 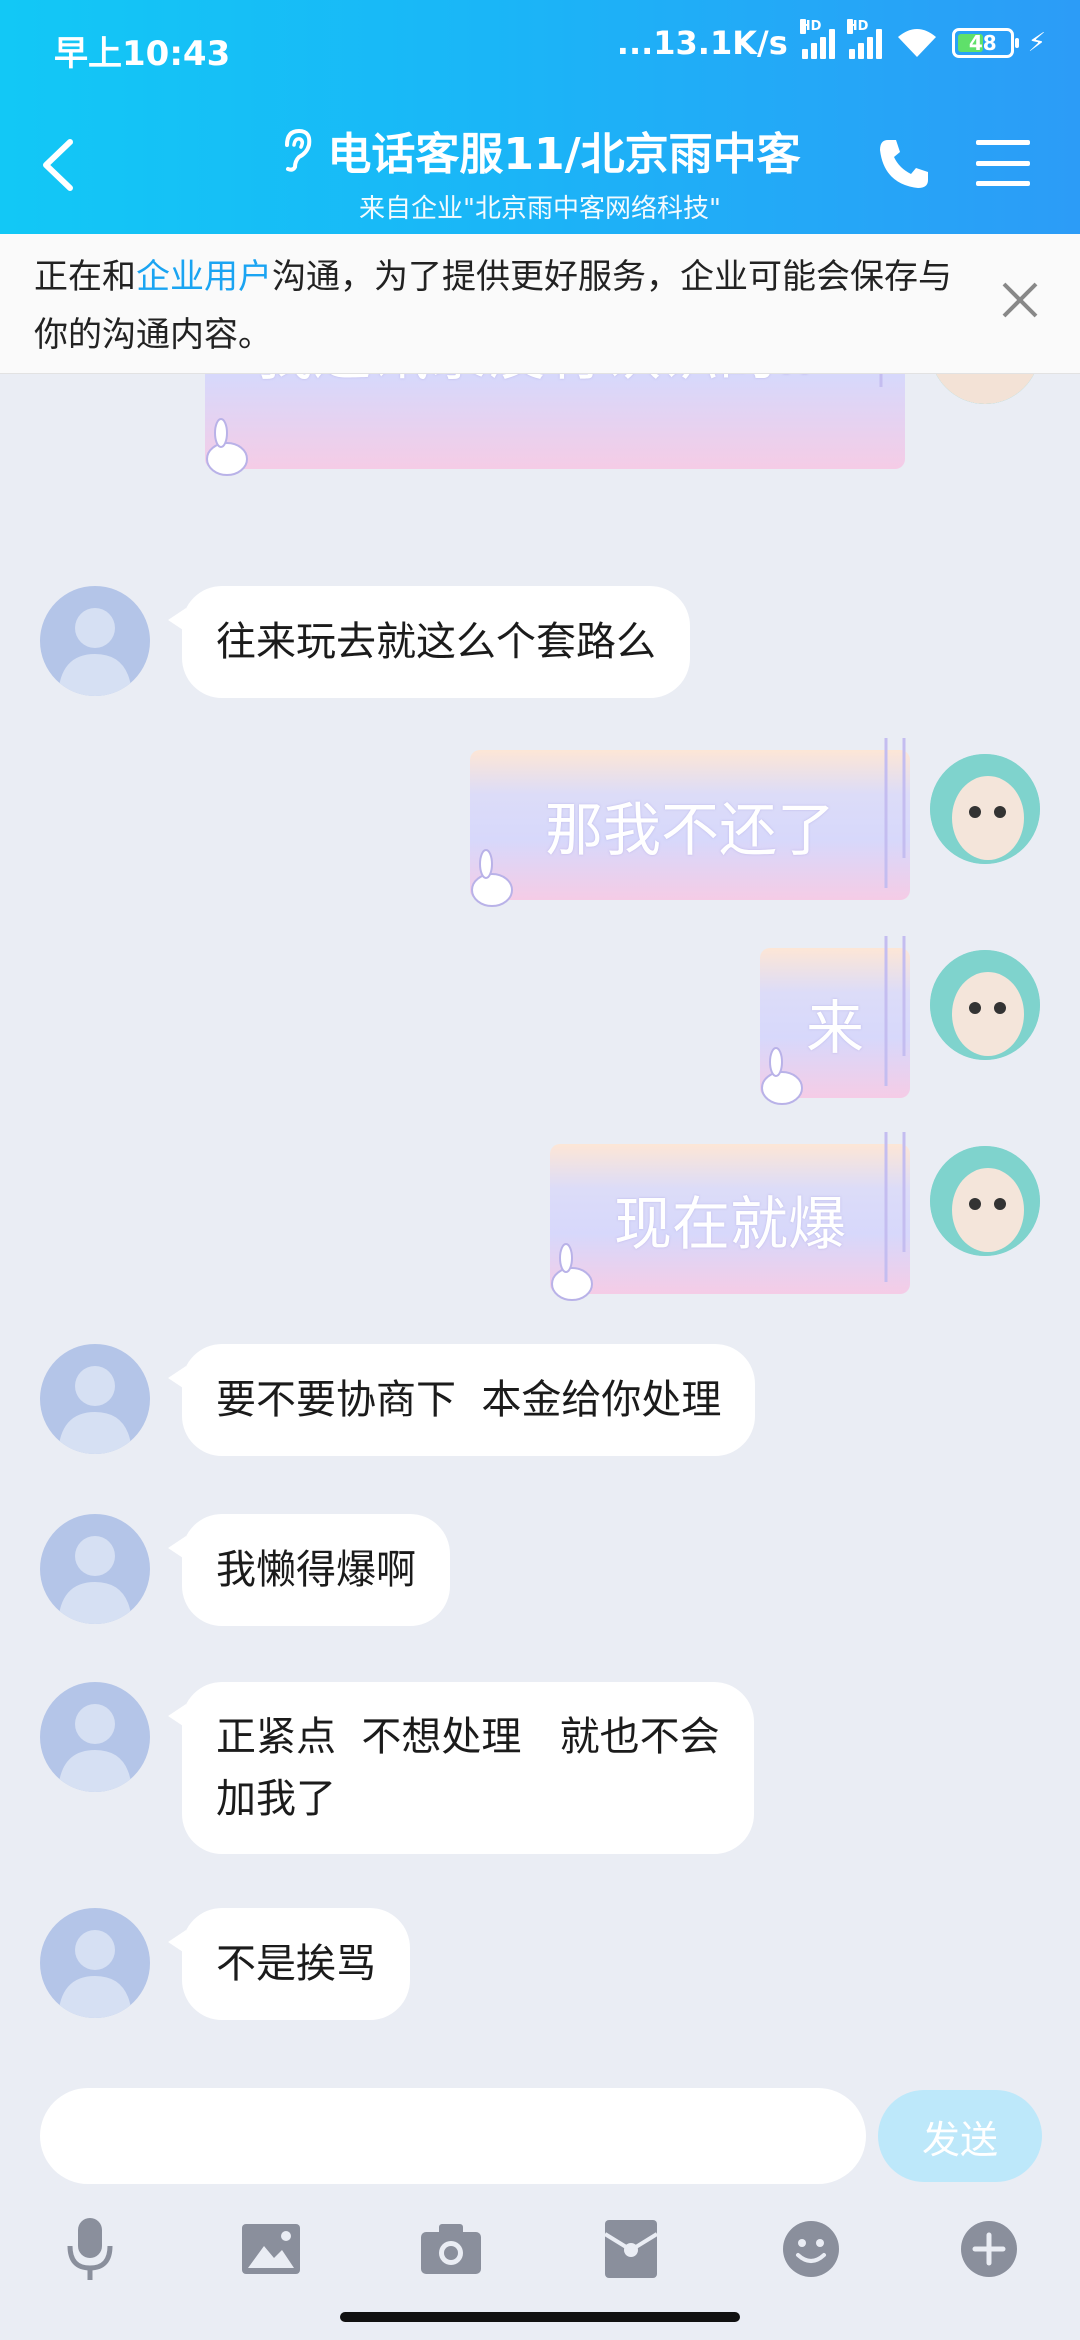 What do you see at coordinates (555, 425) in the screenshot?
I see `message-bubble-self: 我通讯录没有认识的..` at bounding box center [555, 425].